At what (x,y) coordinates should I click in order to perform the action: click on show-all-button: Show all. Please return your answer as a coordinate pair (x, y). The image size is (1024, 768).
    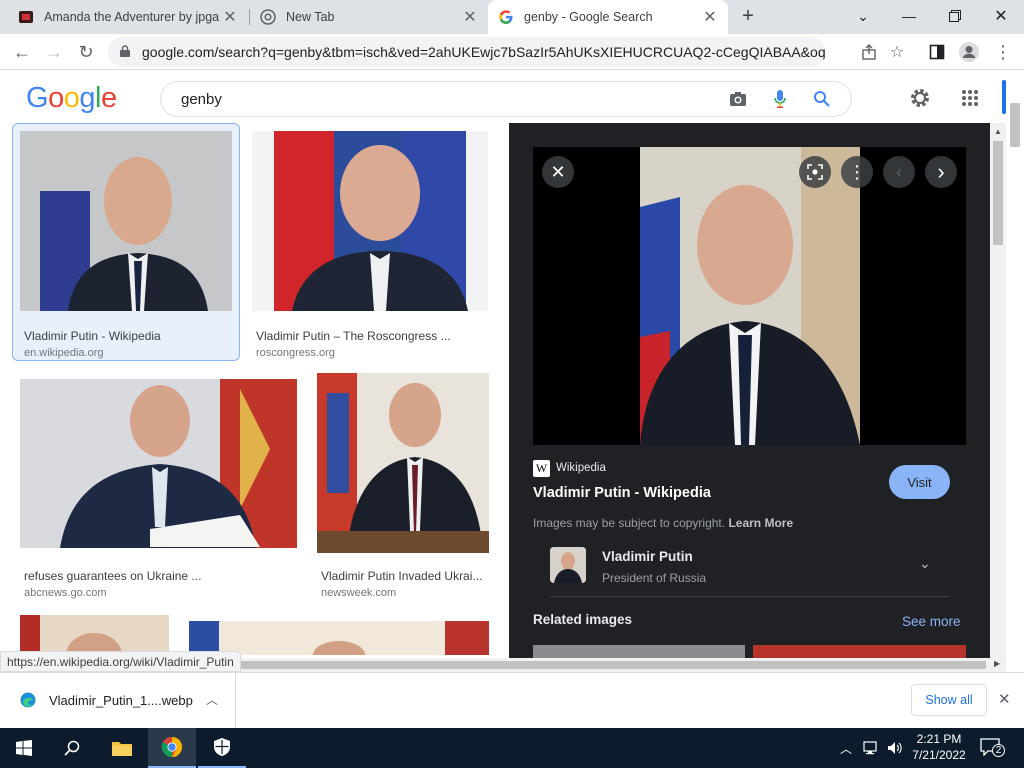
    Looking at the image, I should click on (949, 700).